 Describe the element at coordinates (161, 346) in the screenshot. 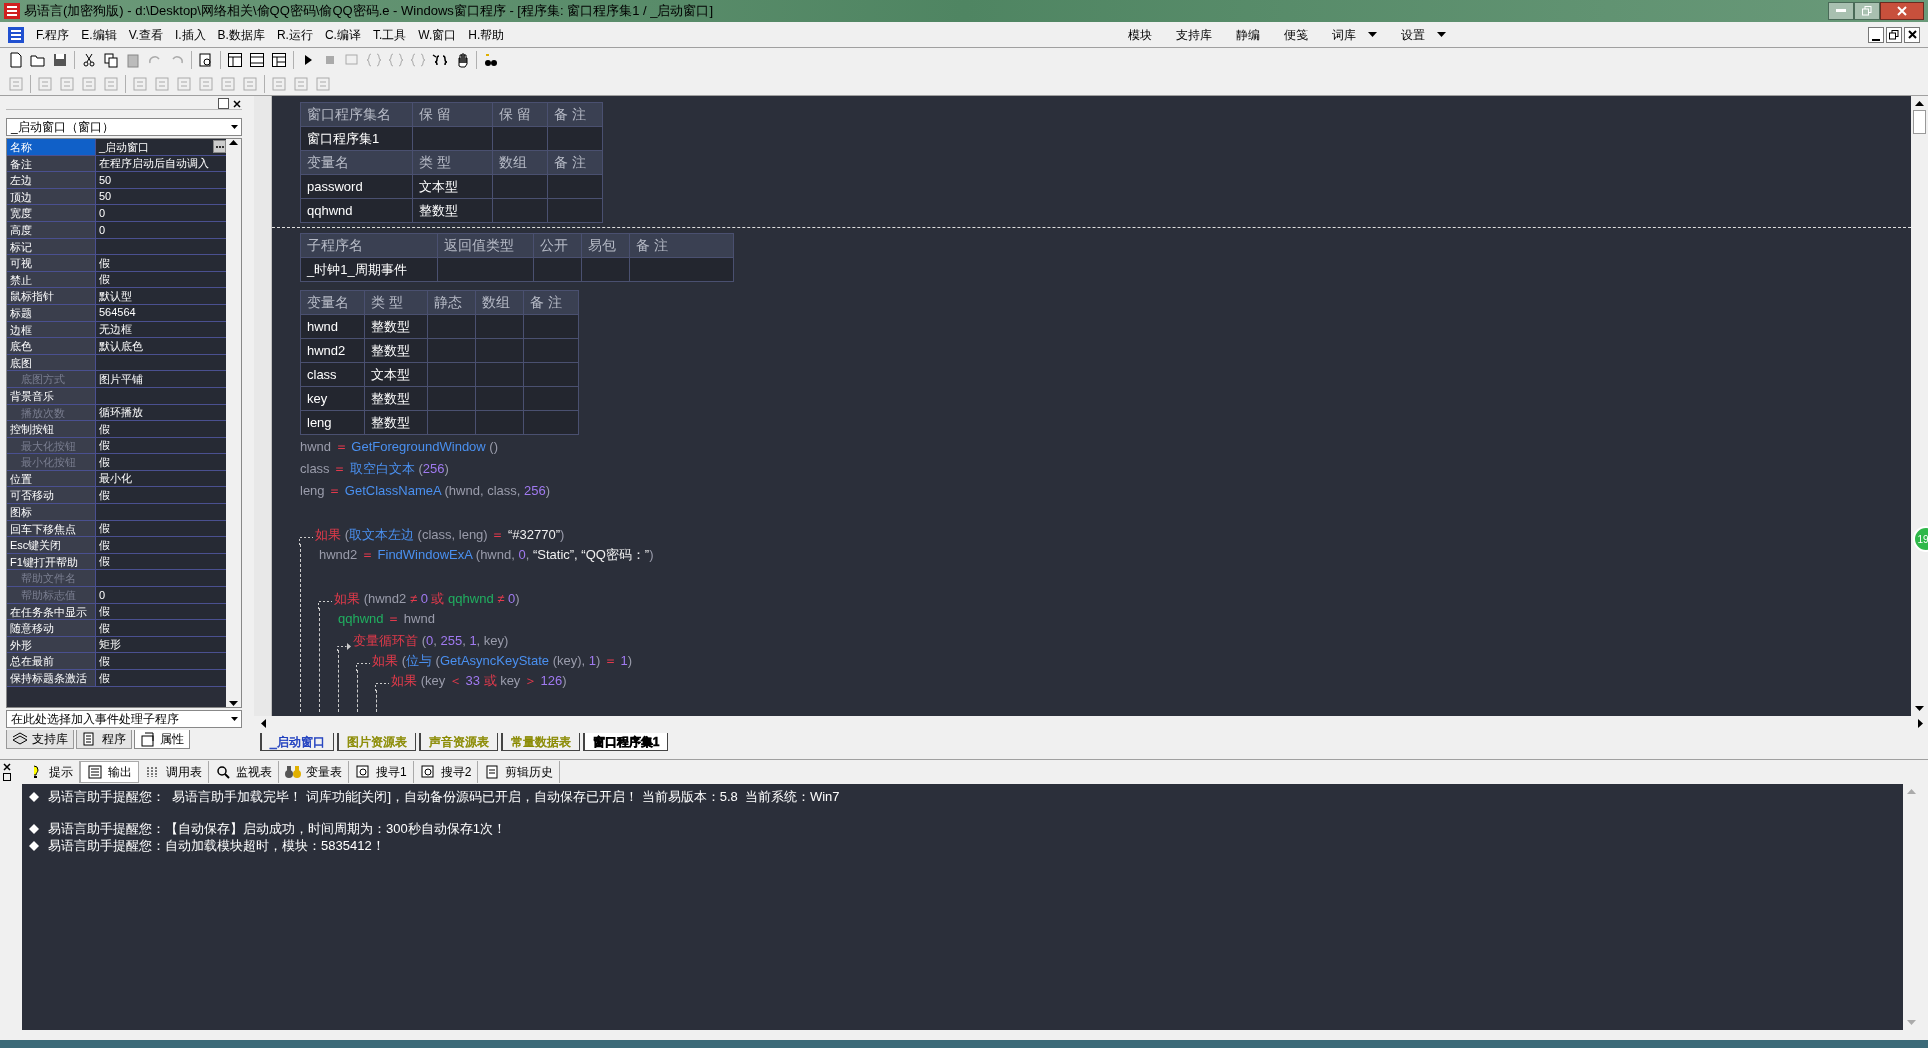

I see `property-value: 默认底色` at that location.